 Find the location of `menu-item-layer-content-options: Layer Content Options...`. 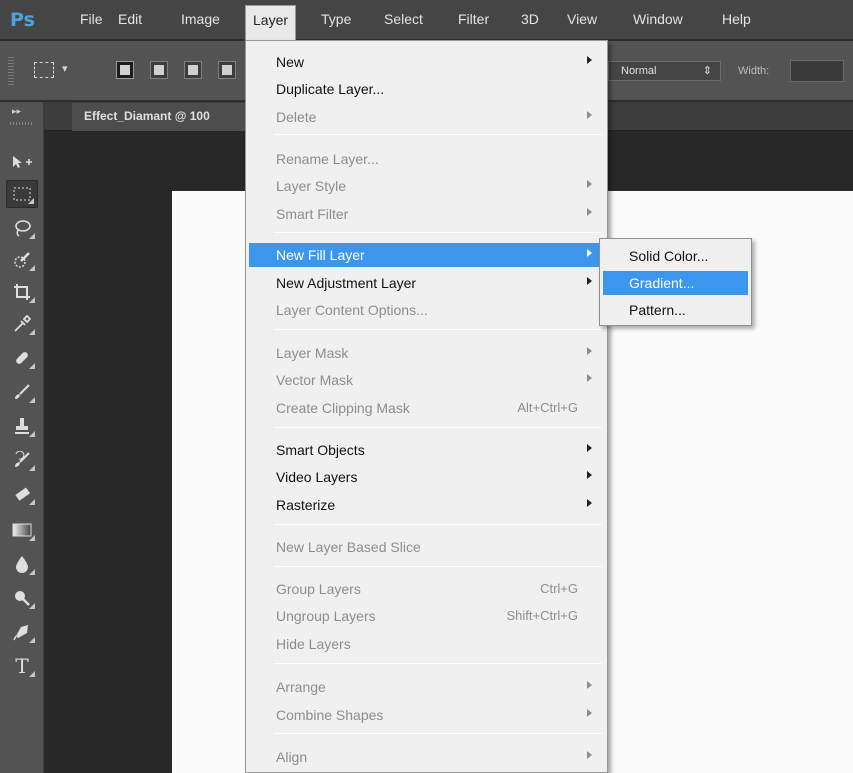

menu-item-layer-content-options: Layer Content Options... is located at coordinates (426, 310).